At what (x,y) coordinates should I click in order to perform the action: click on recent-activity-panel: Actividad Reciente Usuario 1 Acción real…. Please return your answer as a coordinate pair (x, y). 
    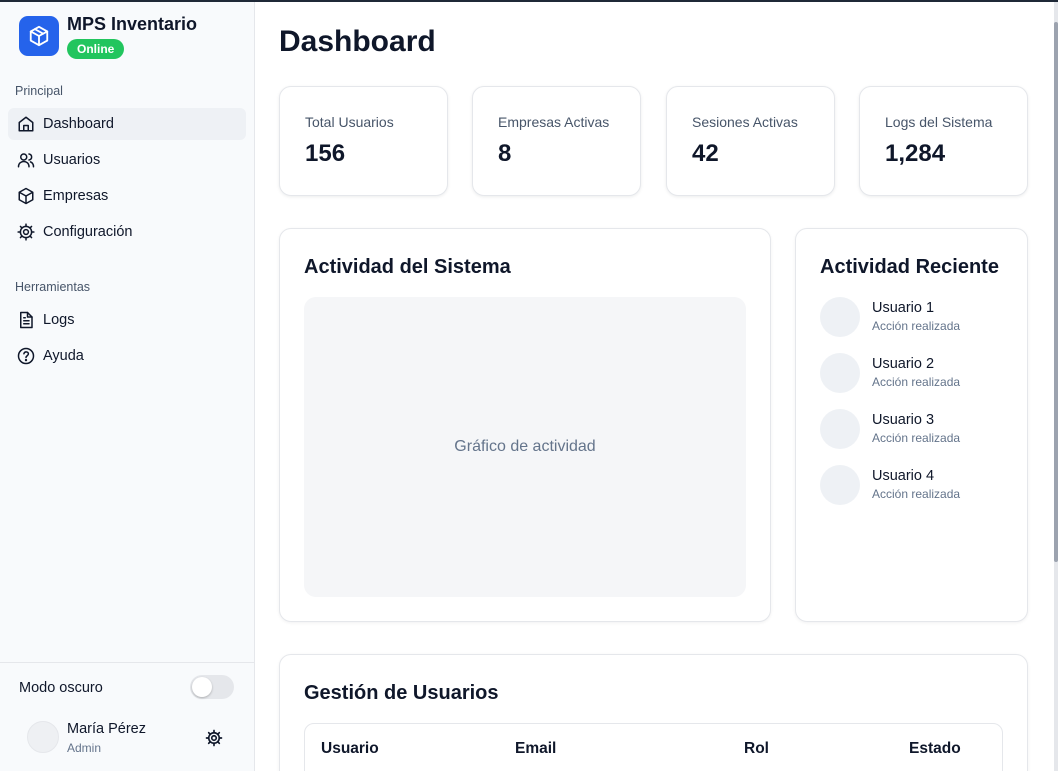
    Looking at the image, I should click on (911, 425).